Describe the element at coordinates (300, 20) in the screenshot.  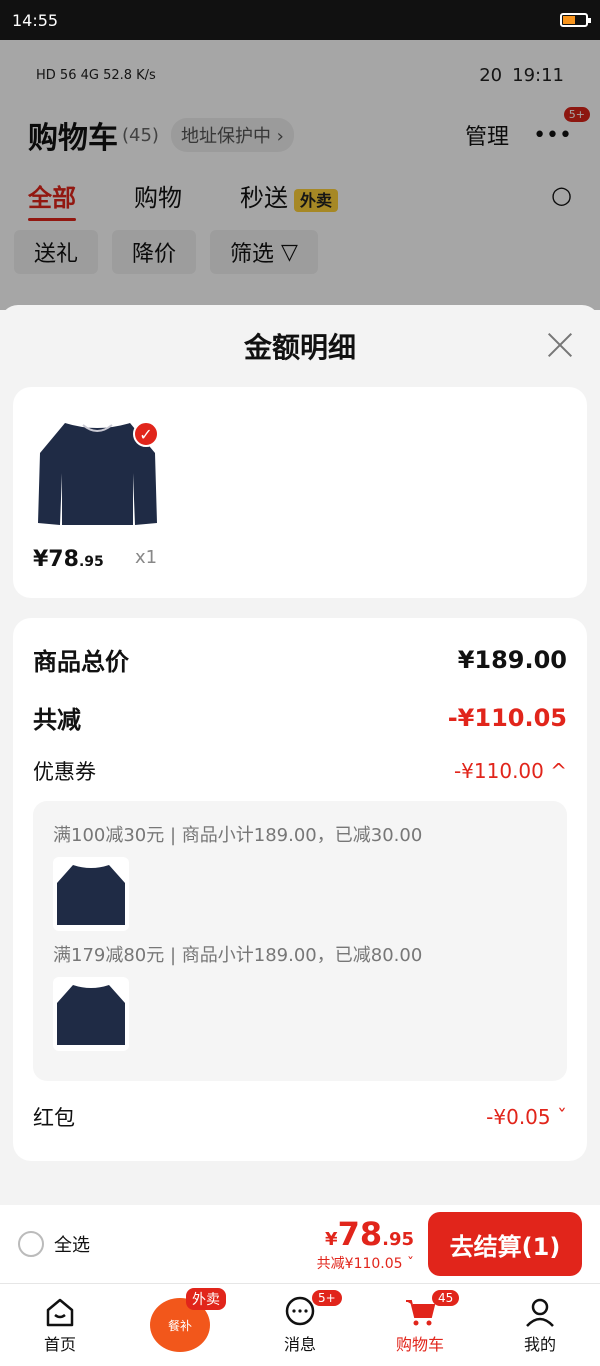
I see `phone-status-bar: 14:55` at that location.